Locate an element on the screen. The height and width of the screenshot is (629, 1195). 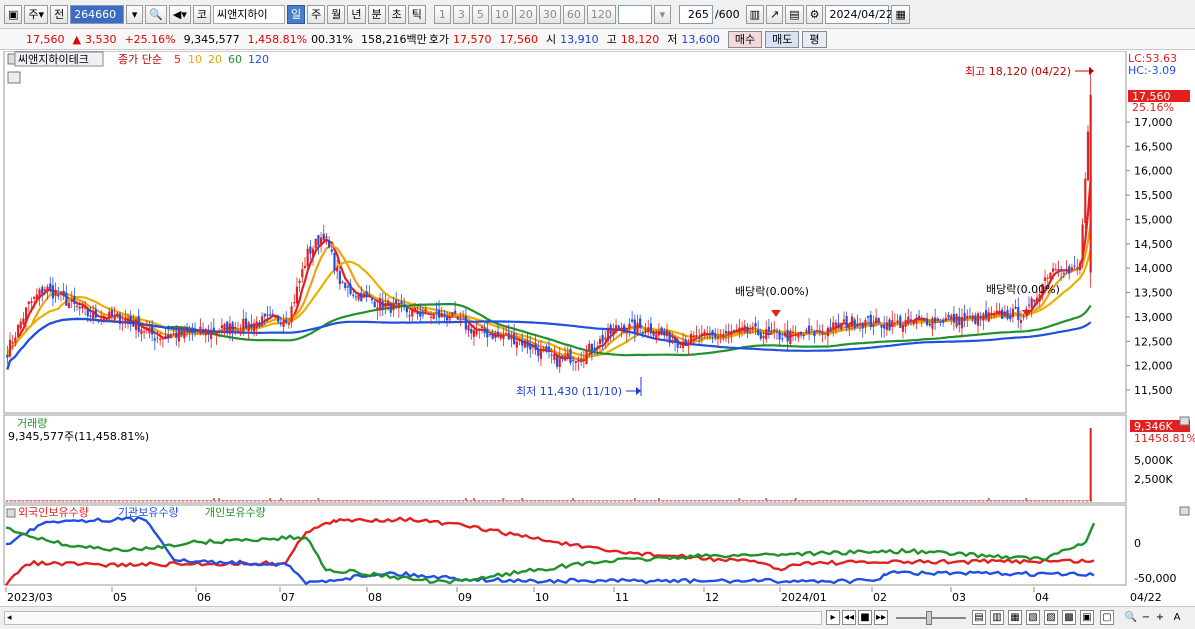
table-icon is located at coordinates (14, 77).